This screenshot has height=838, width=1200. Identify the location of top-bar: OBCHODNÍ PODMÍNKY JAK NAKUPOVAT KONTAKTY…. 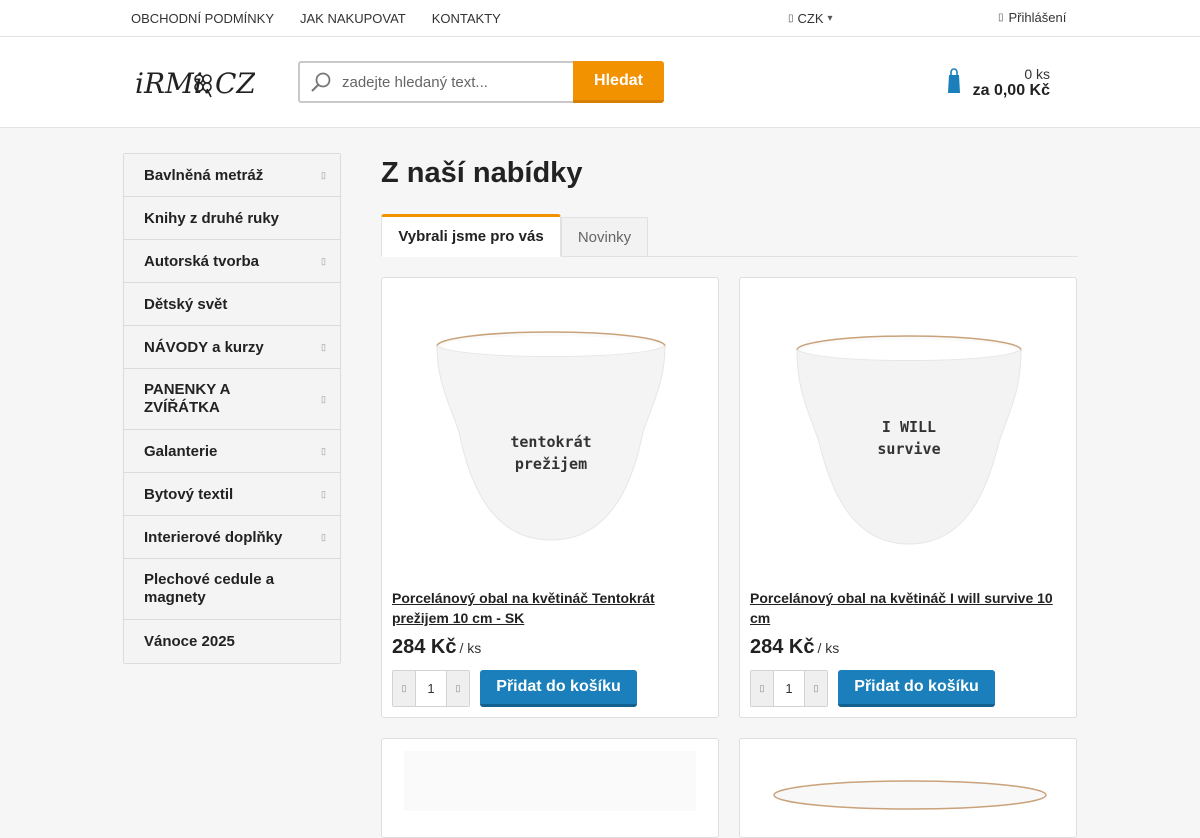
(600, 18).